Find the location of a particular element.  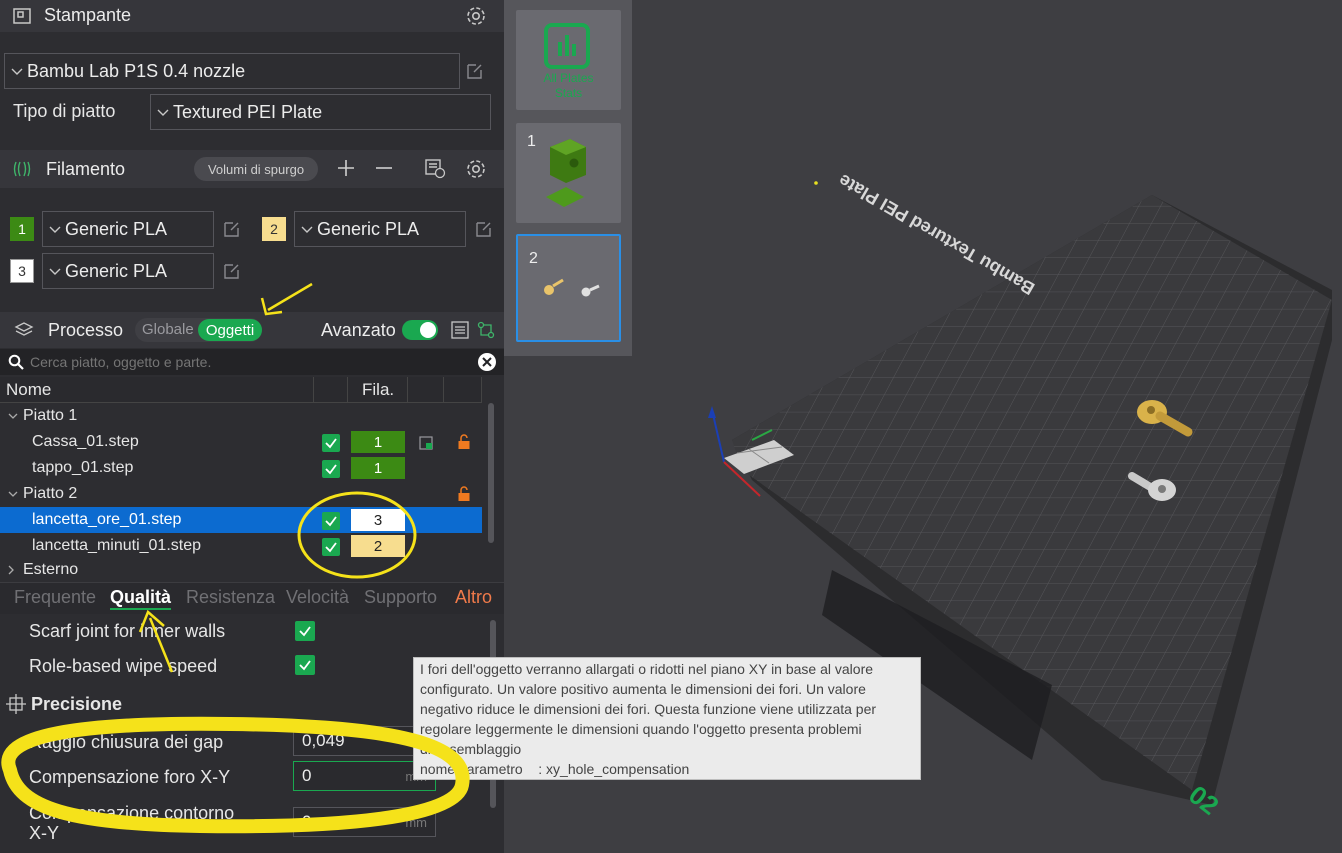

filament-slot-3-select: Generic PLA is located at coordinates (128, 271).